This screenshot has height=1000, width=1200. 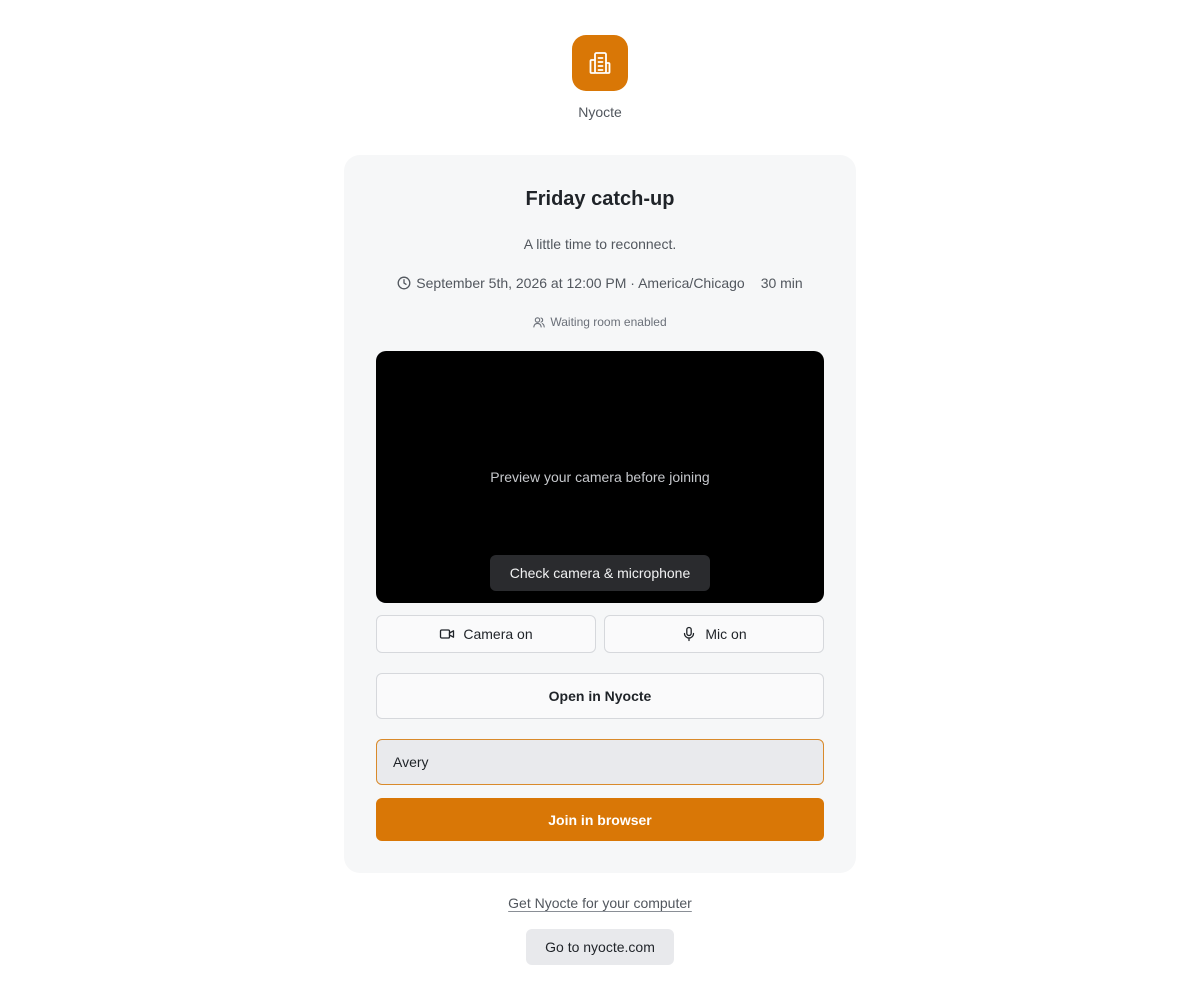 What do you see at coordinates (689, 634) in the screenshot?
I see `microphone-icon` at bounding box center [689, 634].